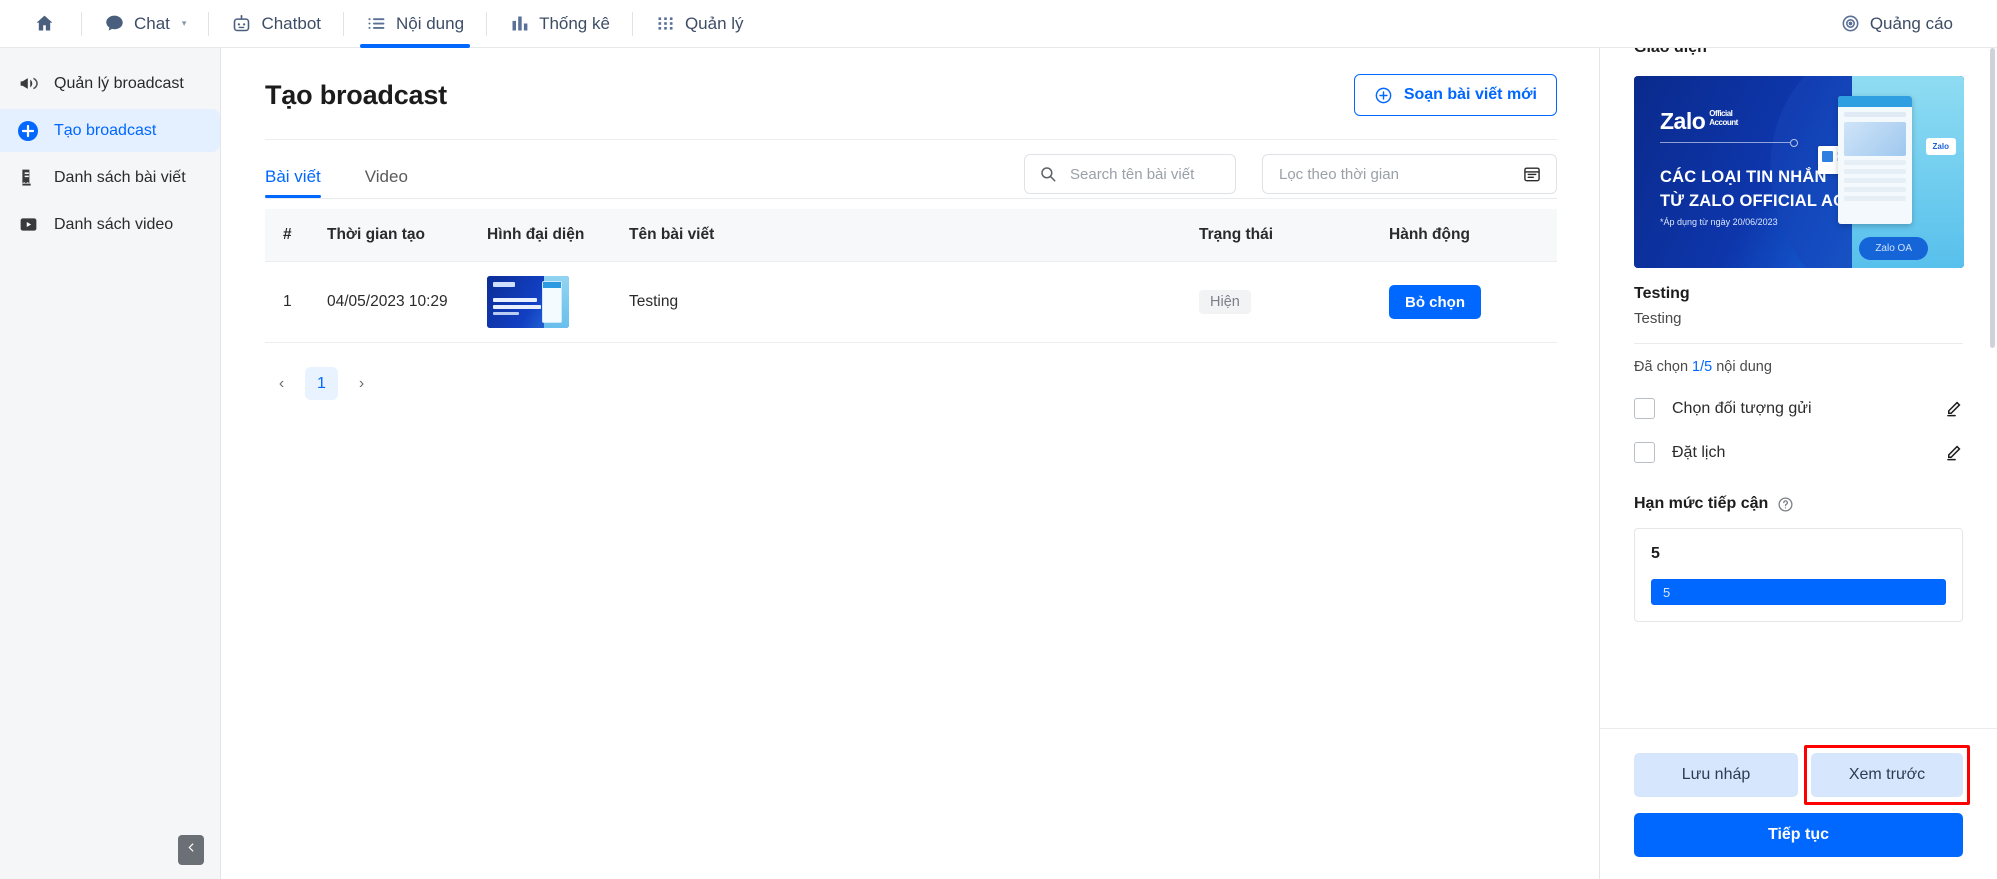 The width and height of the screenshot is (1997, 879). What do you see at coordinates (28, 178) in the screenshot?
I see `receipt-icon` at bounding box center [28, 178].